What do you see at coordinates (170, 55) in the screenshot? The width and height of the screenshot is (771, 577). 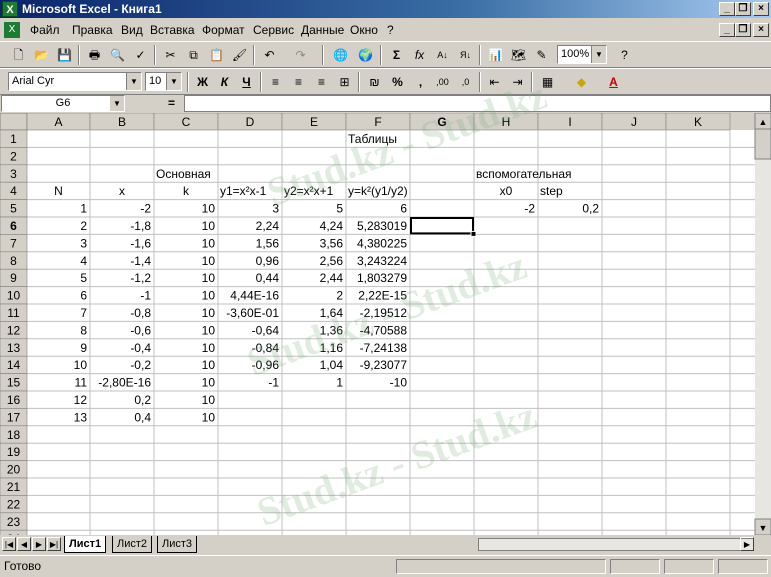 I see `cut-icon: ✂` at bounding box center [170, 55].